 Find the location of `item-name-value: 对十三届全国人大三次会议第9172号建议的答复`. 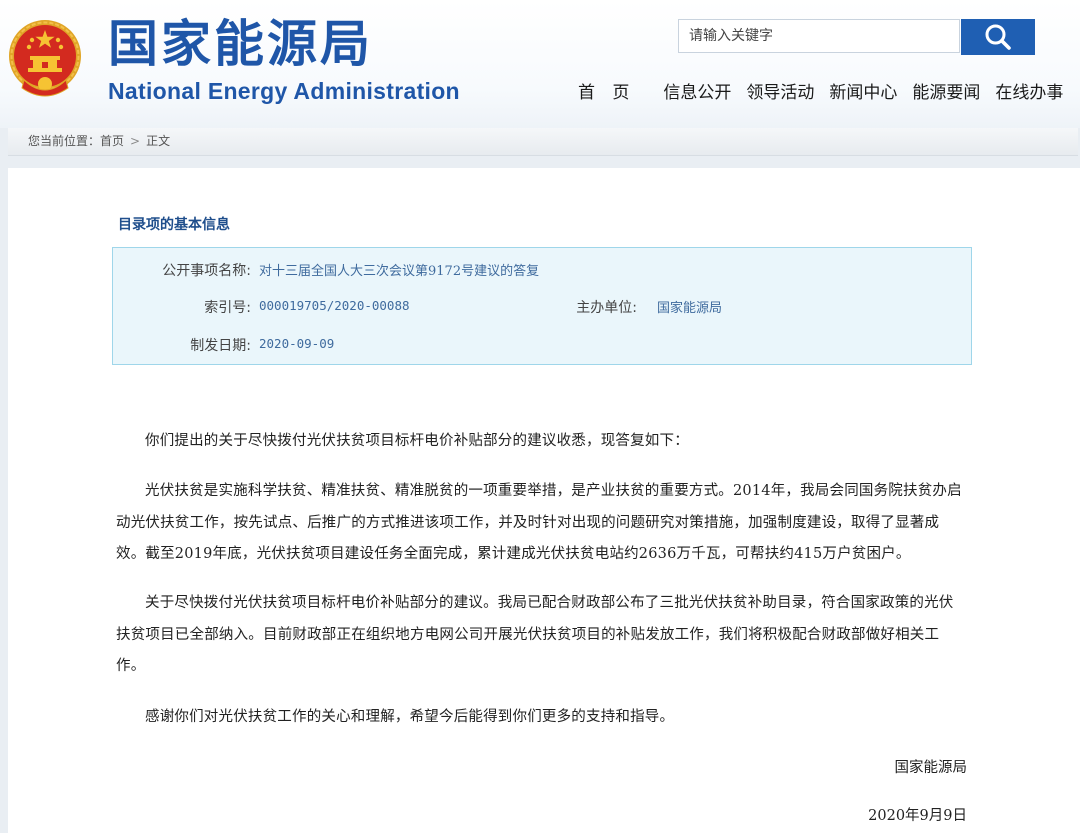

item-name-value: 对十三届全国人大三次会议第9172号建议的答复 is located at coordinates (399, 271).